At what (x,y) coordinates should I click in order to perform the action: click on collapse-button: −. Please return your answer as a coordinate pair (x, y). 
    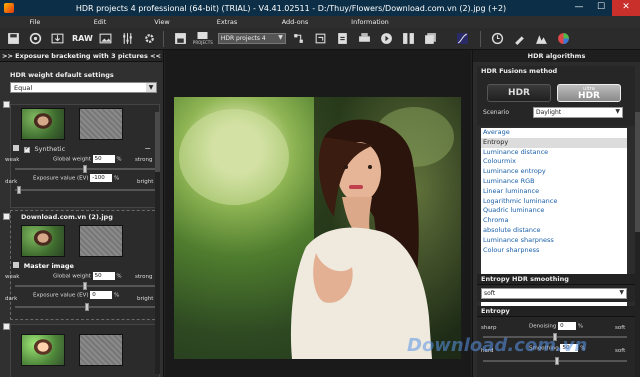
    Looking at the image, I should click on (147, 148).